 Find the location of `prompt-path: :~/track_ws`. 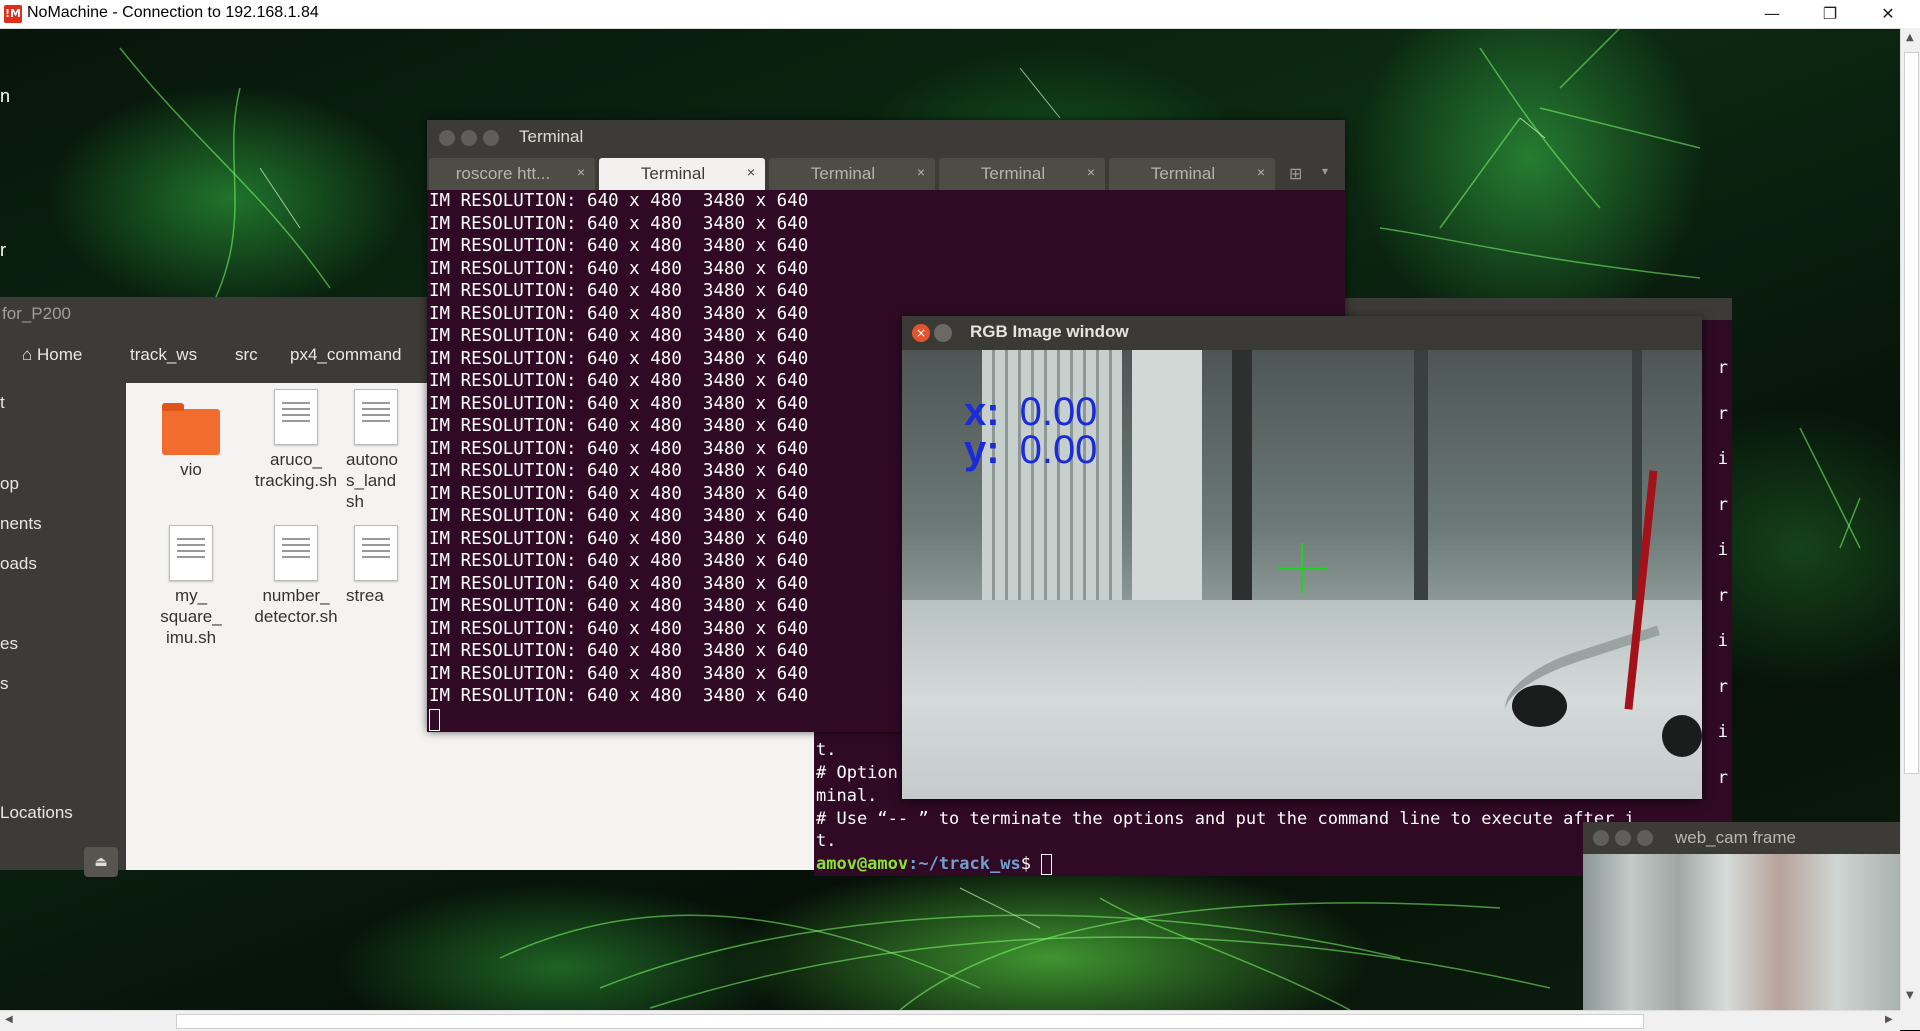

prompt-path: :~/track_ws is located at coordinates (964, 864).